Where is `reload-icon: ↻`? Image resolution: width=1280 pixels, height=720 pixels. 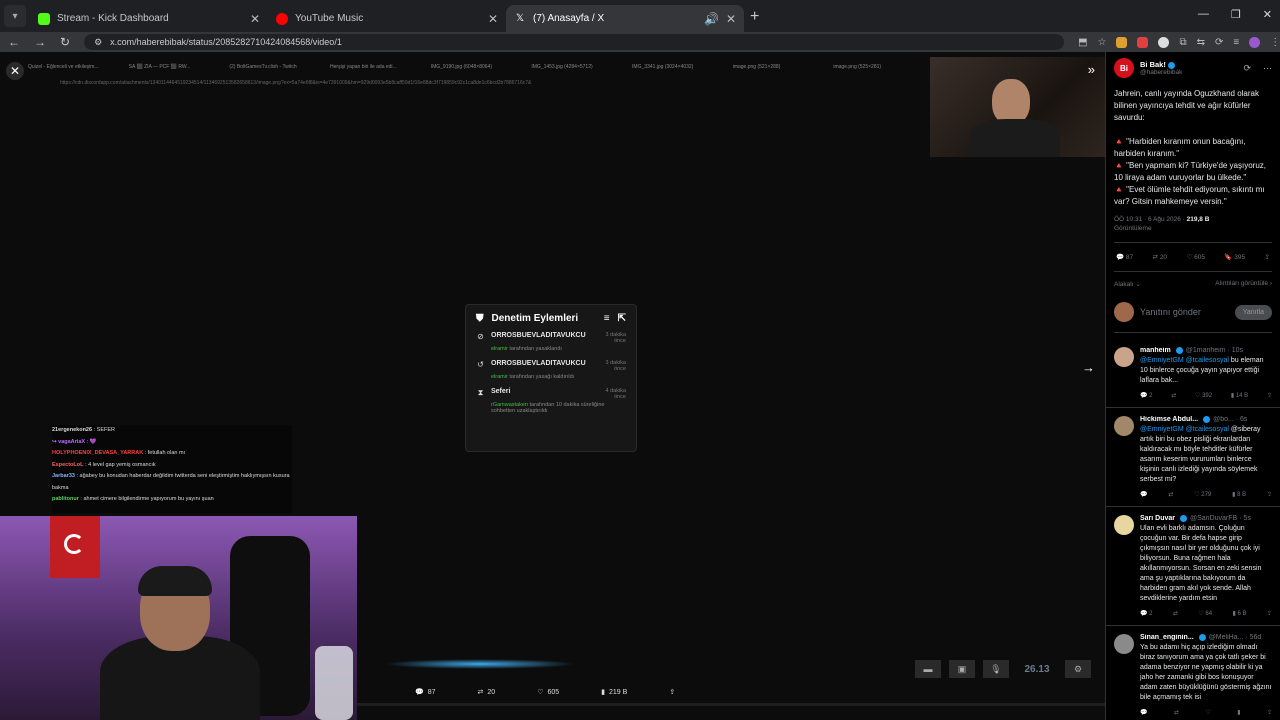
reload-icon: ↻ is located at coordinates (65, 42).